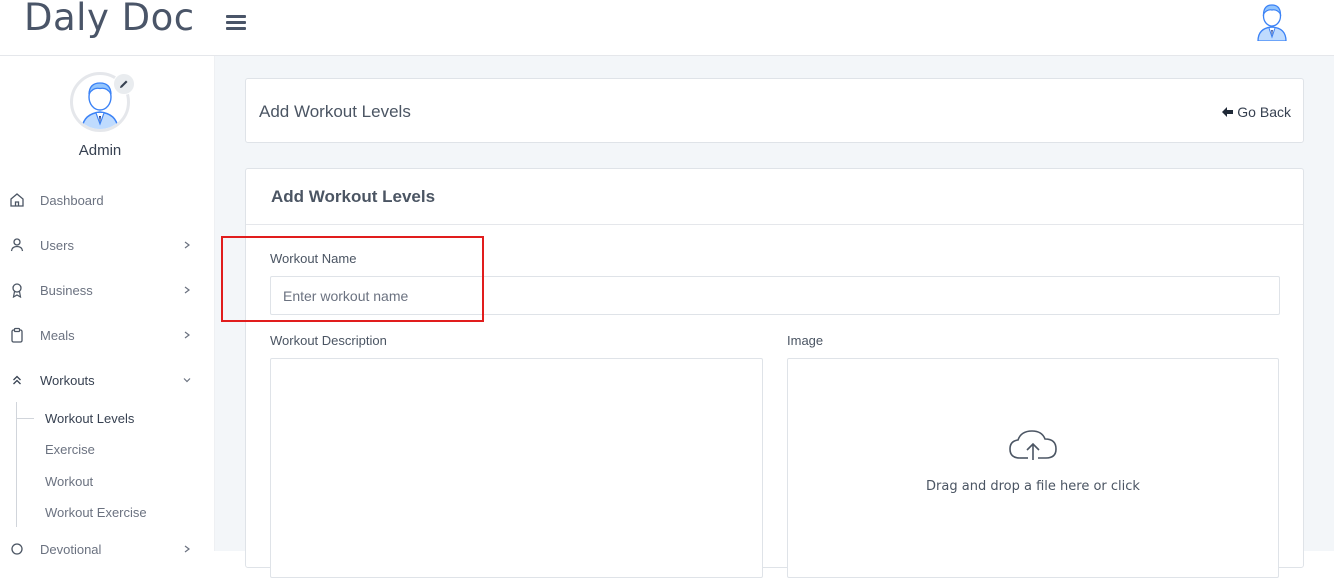  Describe the element at coordinates (775, 295) in the screenshot. I see `workout-name-input` at that location.